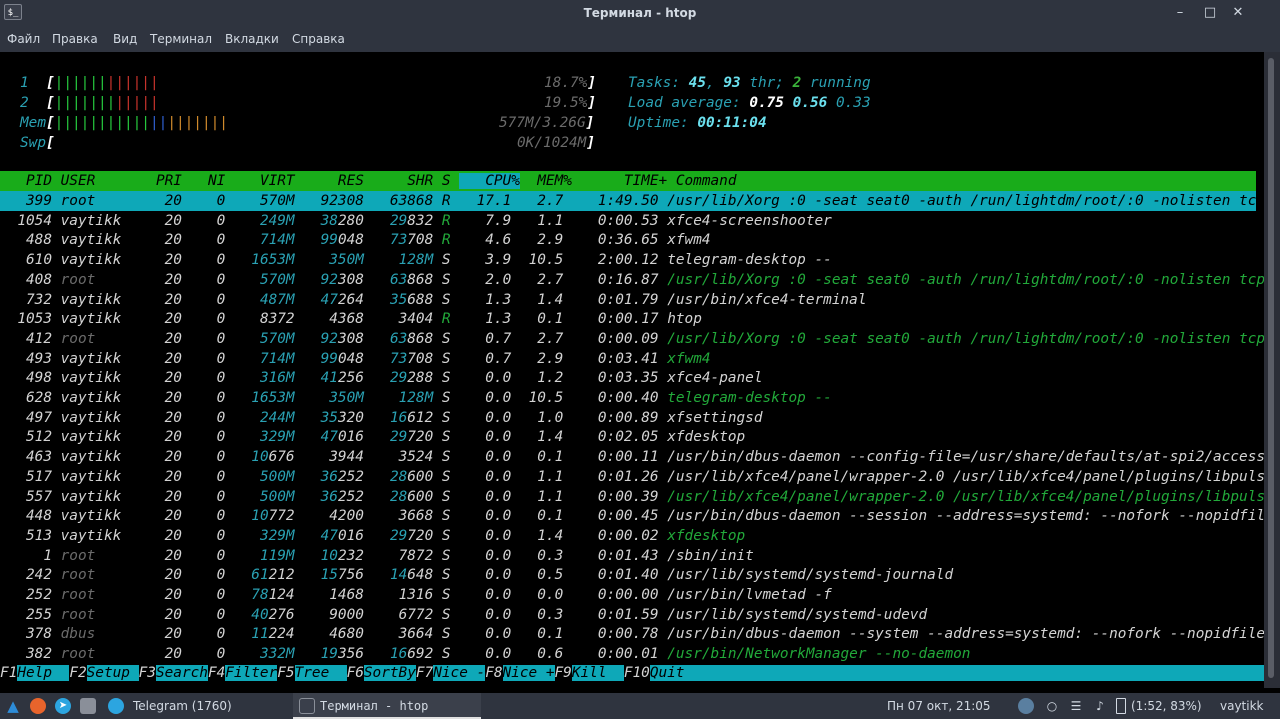 This screenshot has width=1280, height=719. What do you see at coordinates (252, 39) in the screenshot?
I see `menu-tabs: Вкладки` at bounding box center [252, 39].